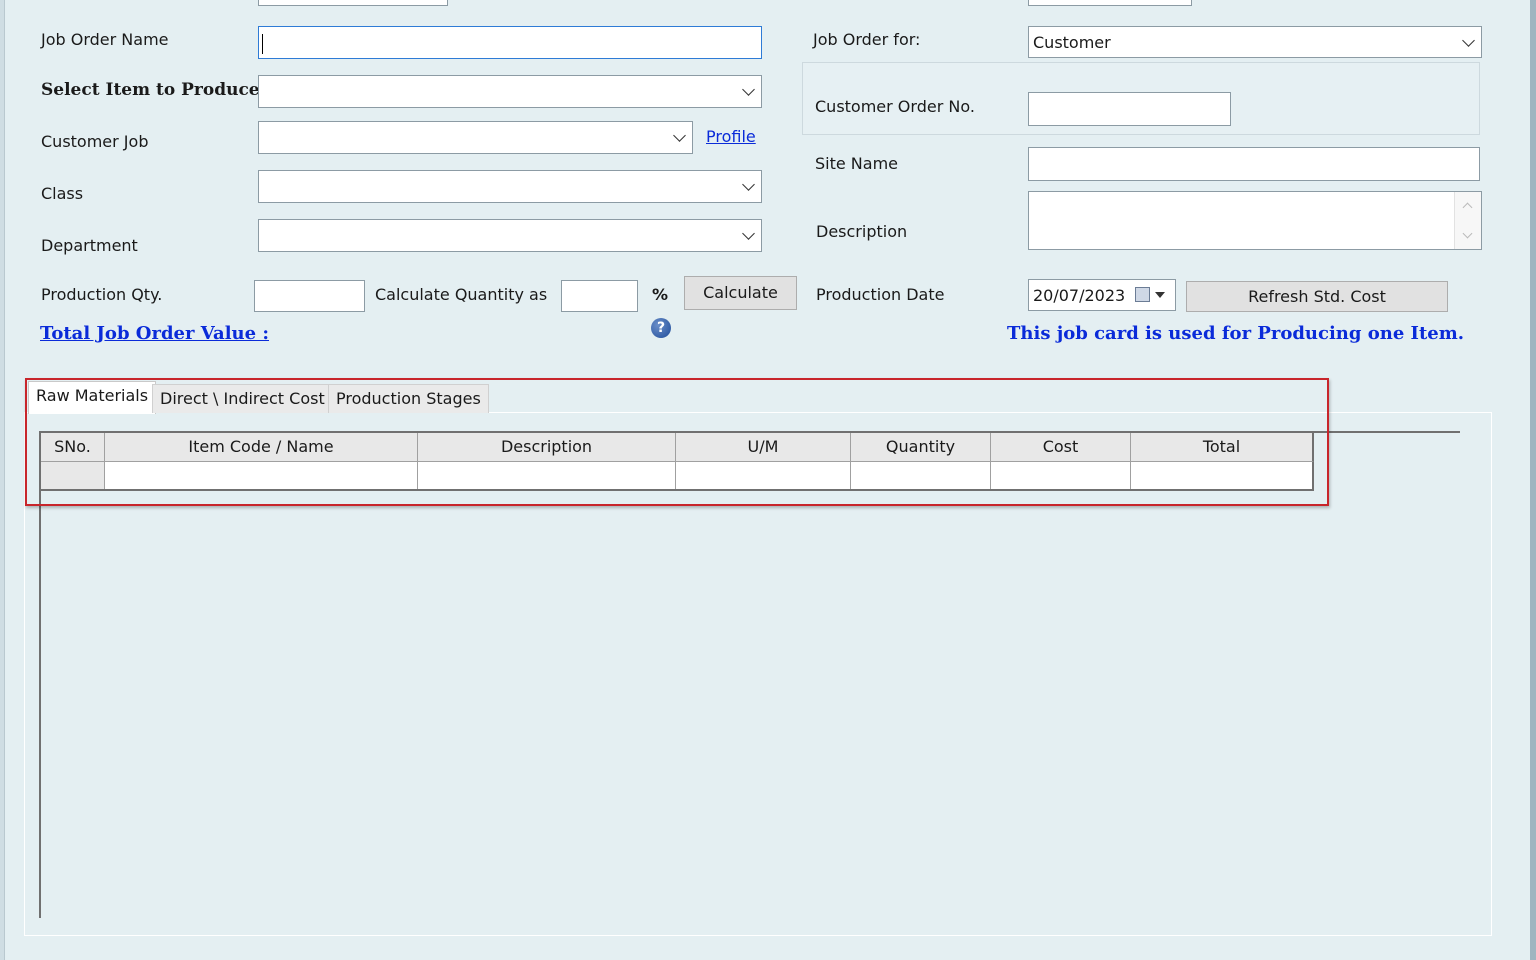  What do you see at coordinates (1142, 294) in the screenshot?
I see `calendar-icon` at bounding box center [1142, 294].